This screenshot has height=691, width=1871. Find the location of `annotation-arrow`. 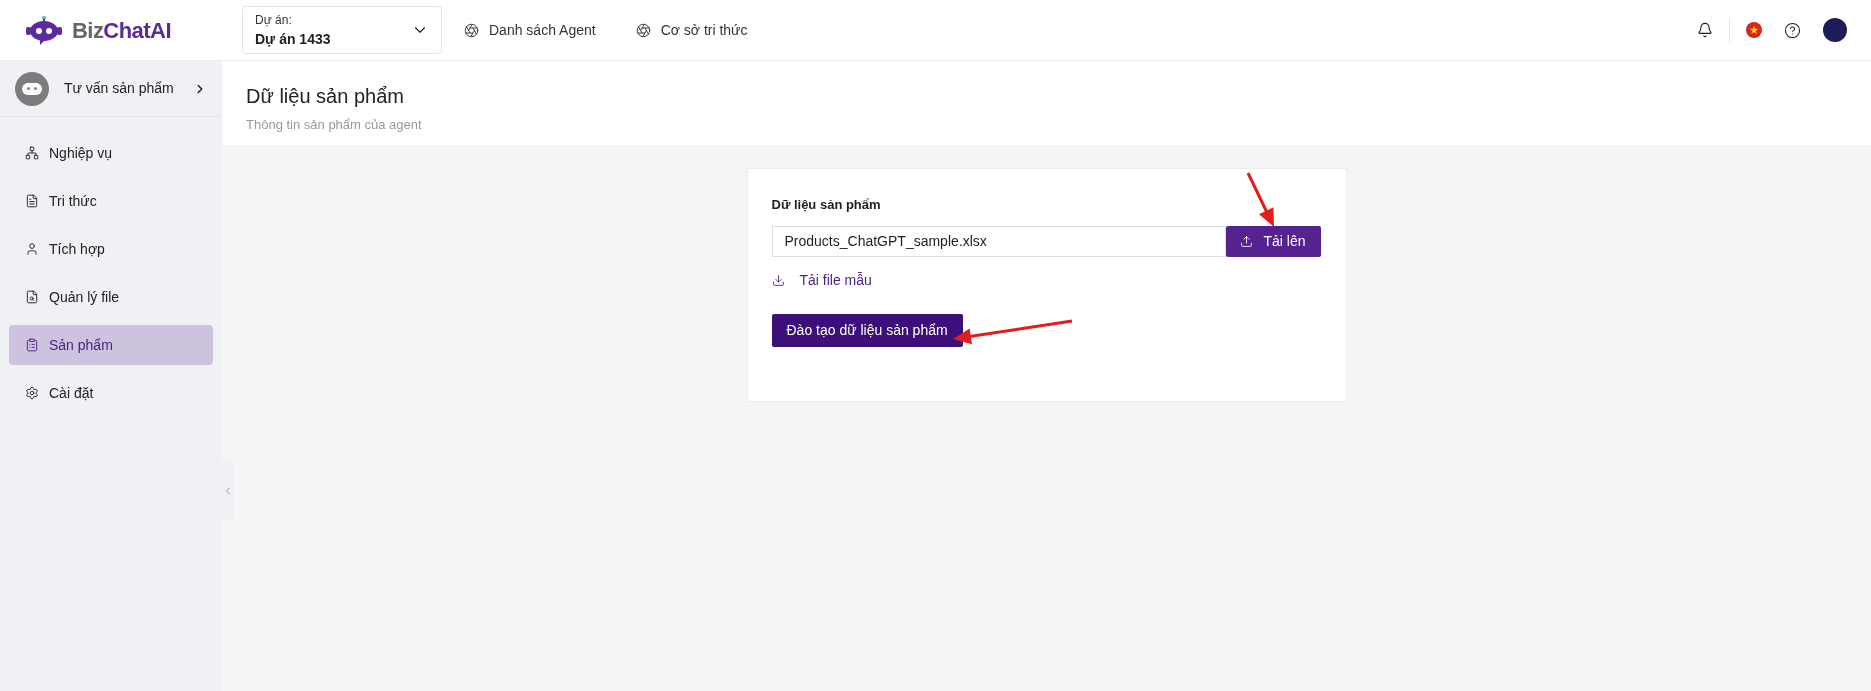

annotation-arrow is located at coordinates (1260, 199).